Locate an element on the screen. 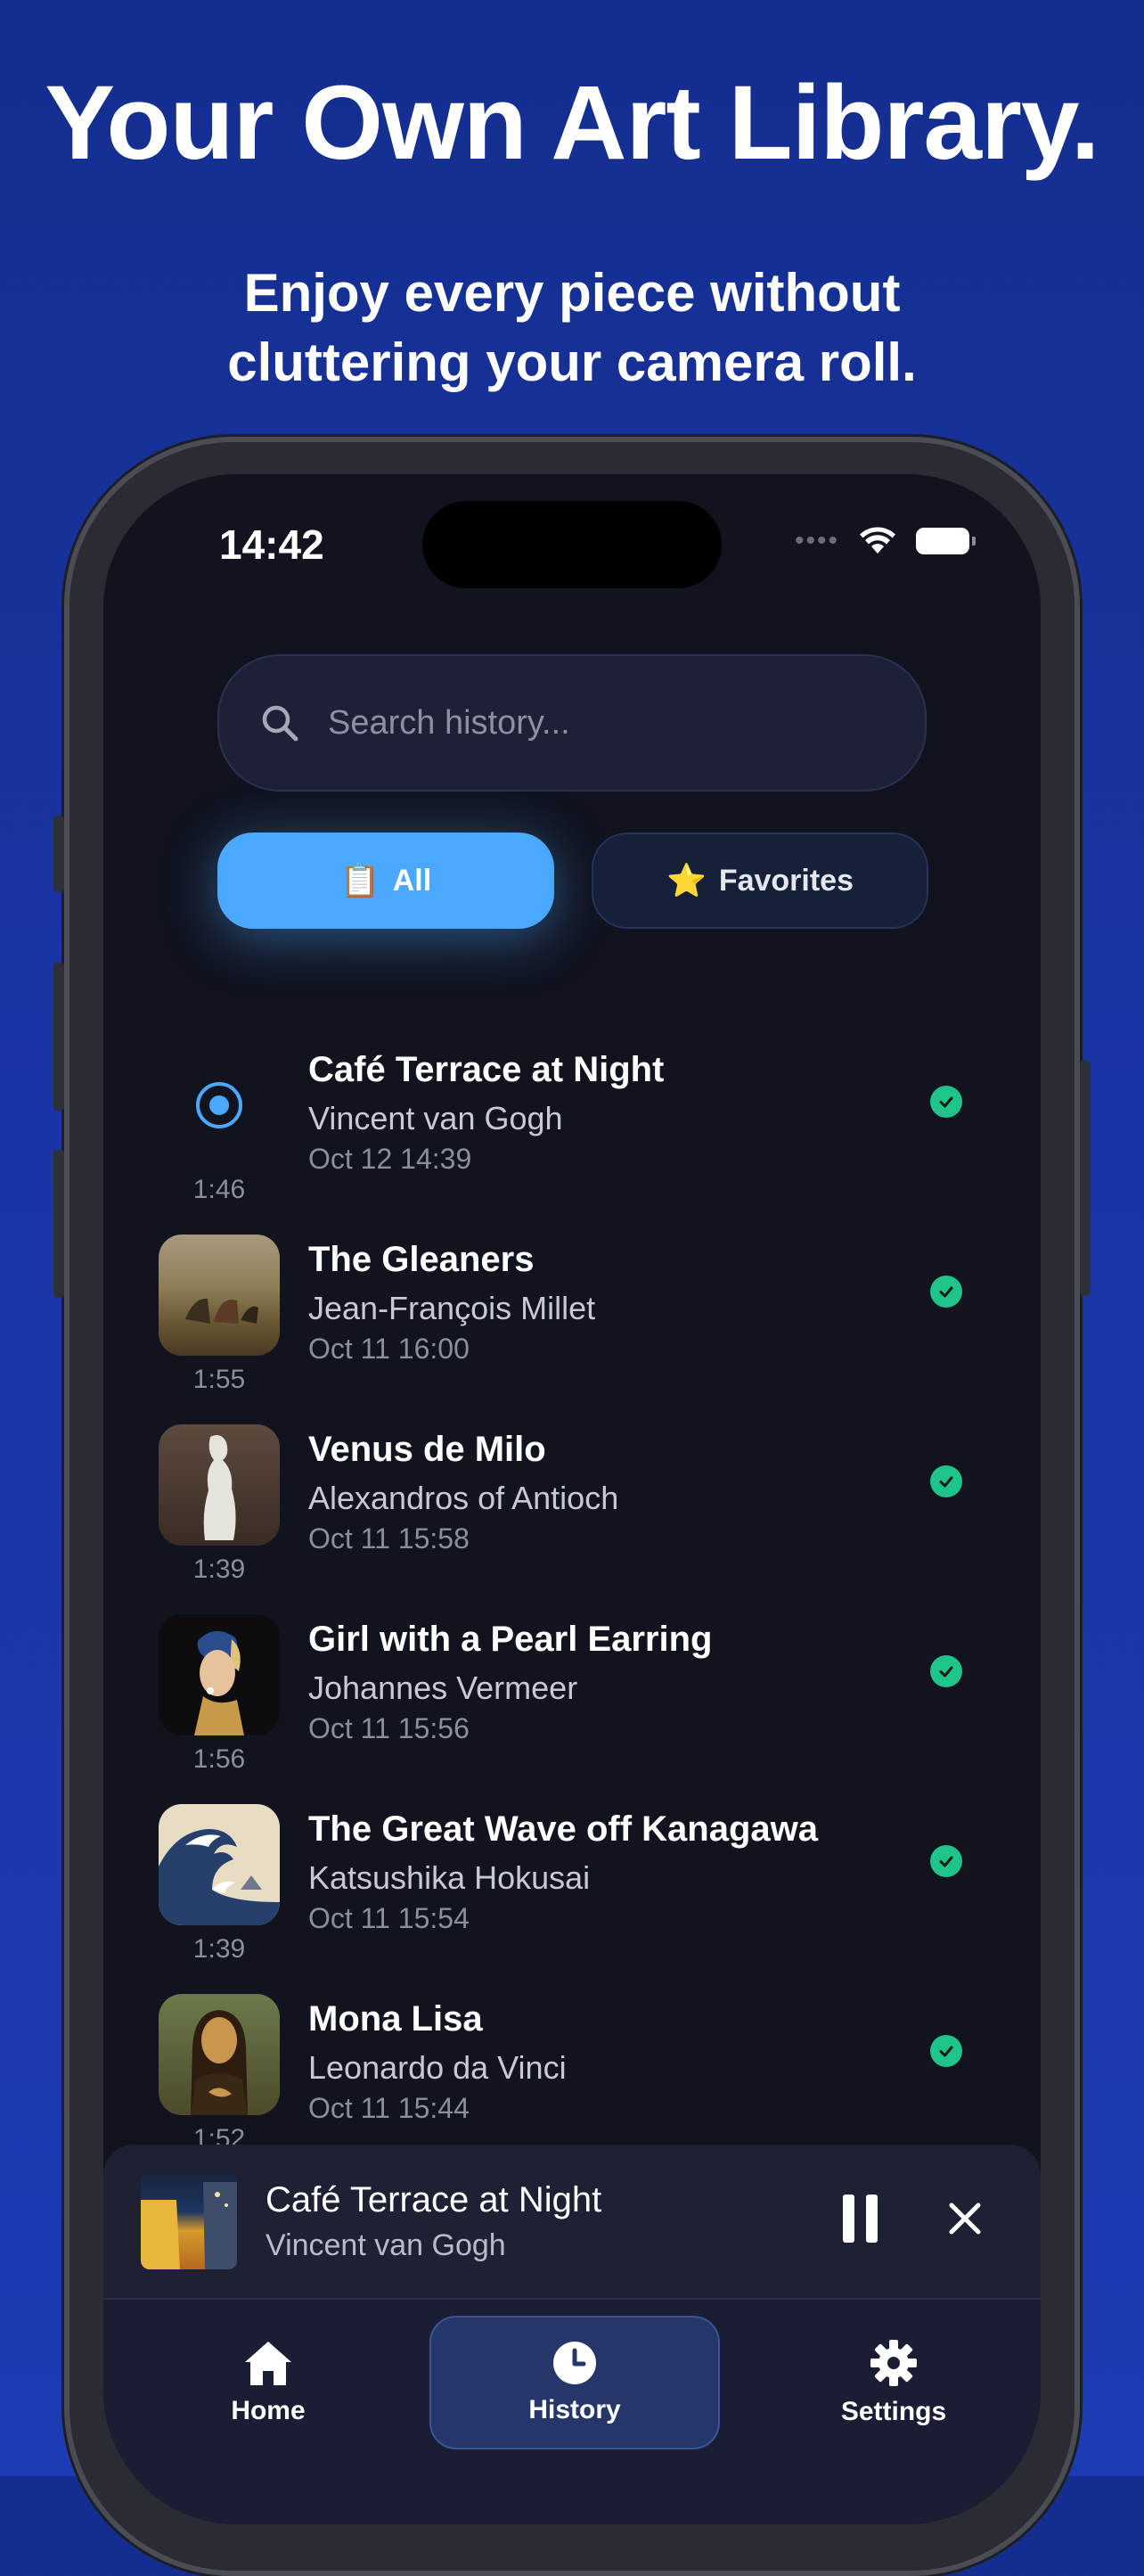 Image resolution: width=1144 pixels, height=2576 pixels. home-icon is located at coordinates (268, 2363).